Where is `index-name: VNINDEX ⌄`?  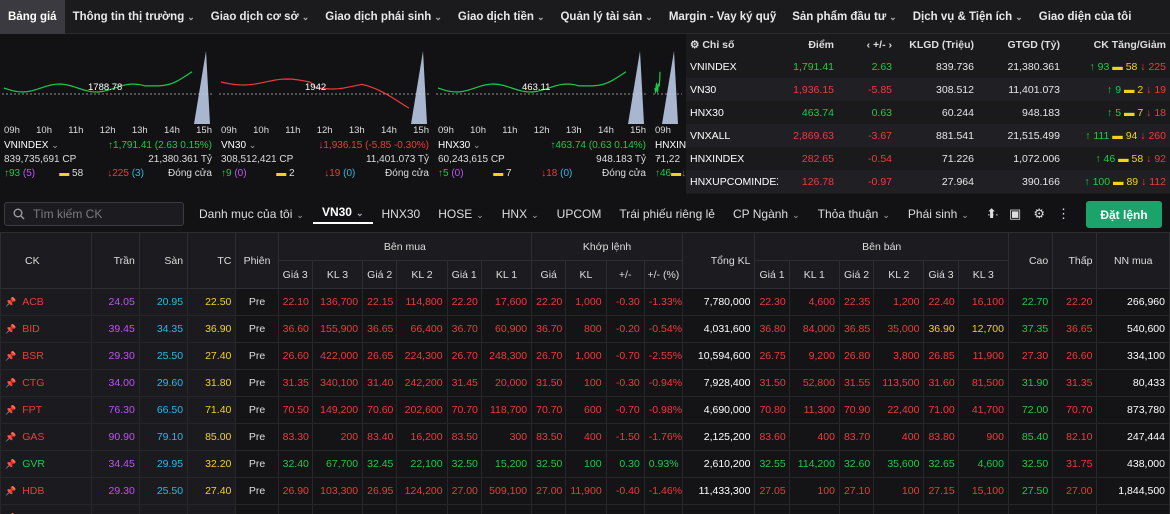 index-name: VNINDEX ⌄ is located at coordinates (31, 145).